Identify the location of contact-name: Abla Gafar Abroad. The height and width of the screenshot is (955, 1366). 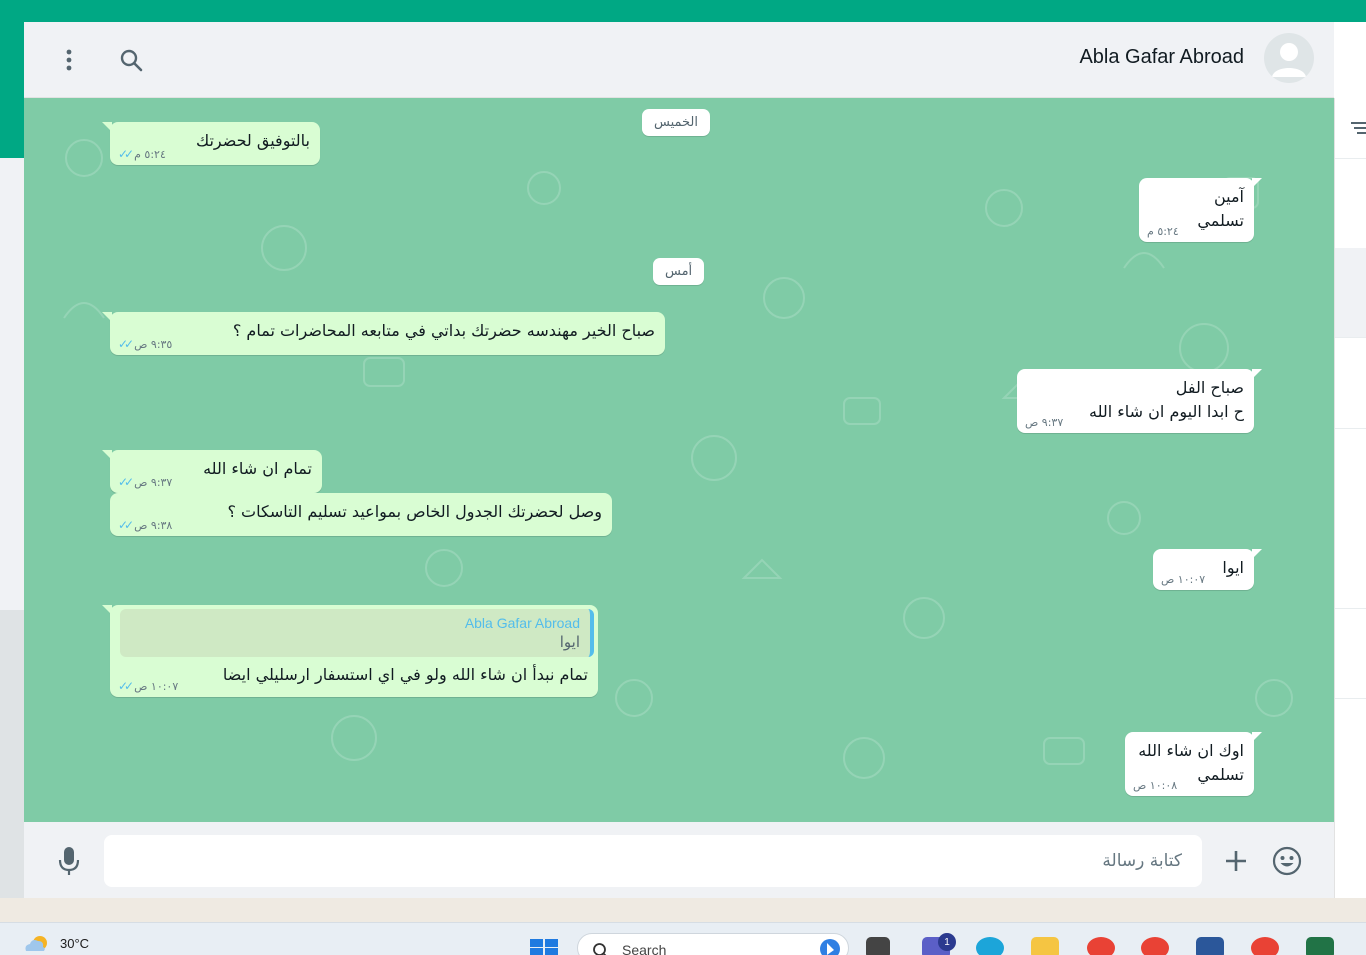
(1161, 57).